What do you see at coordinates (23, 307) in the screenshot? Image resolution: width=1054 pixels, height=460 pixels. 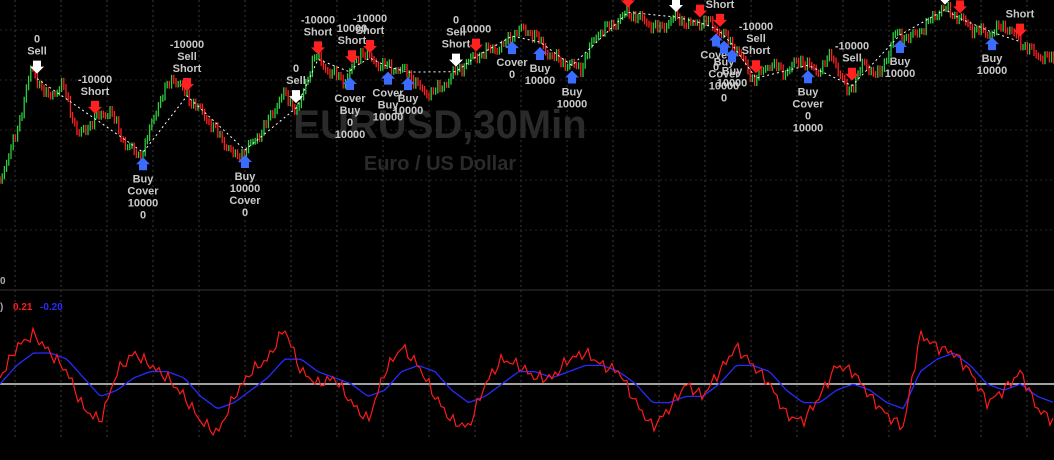 I see `indicator-value-fast: 0.21` at bounding box center [23, 307].